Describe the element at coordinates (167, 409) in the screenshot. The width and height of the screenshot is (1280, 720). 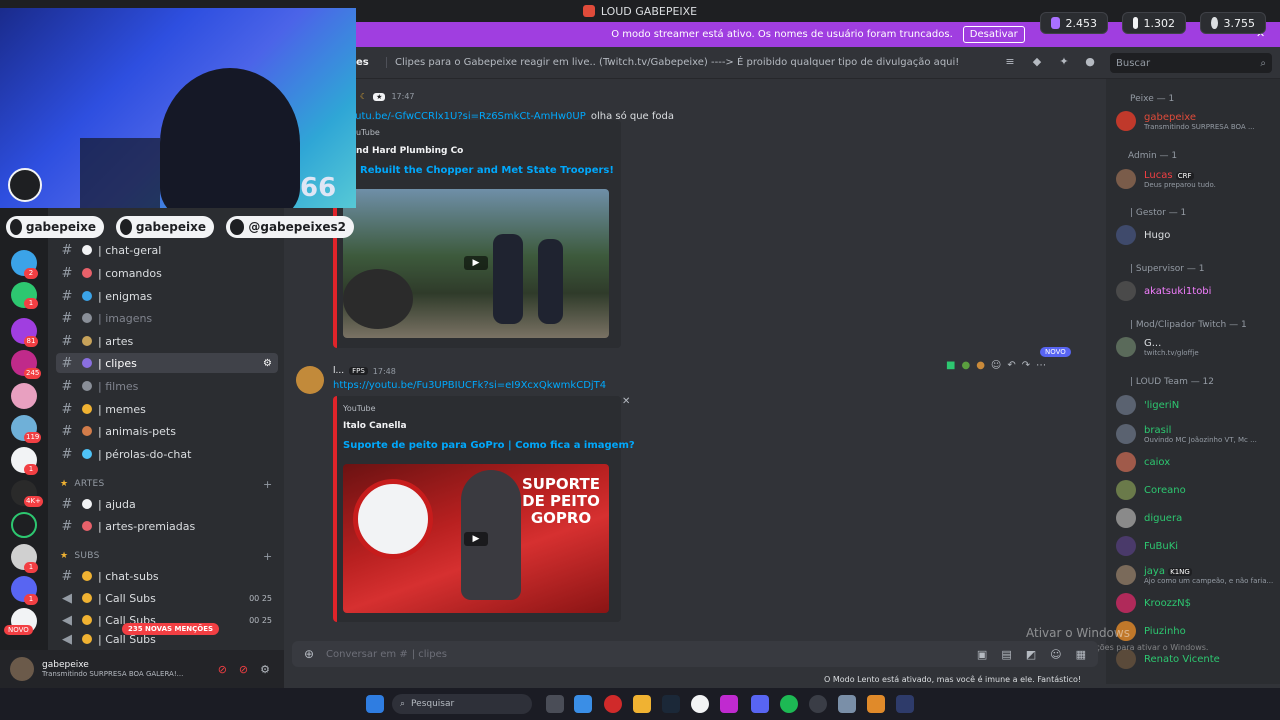
I see `channel-item: # | memes` at that location.